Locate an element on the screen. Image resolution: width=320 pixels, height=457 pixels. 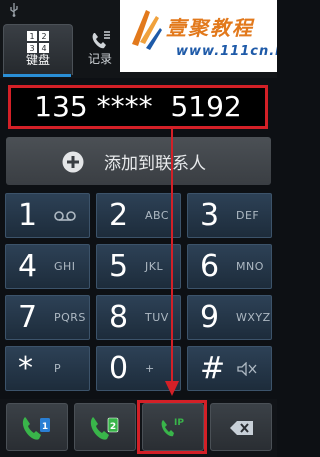
sim1-badge: 1 is located at coordinates (45, 427).